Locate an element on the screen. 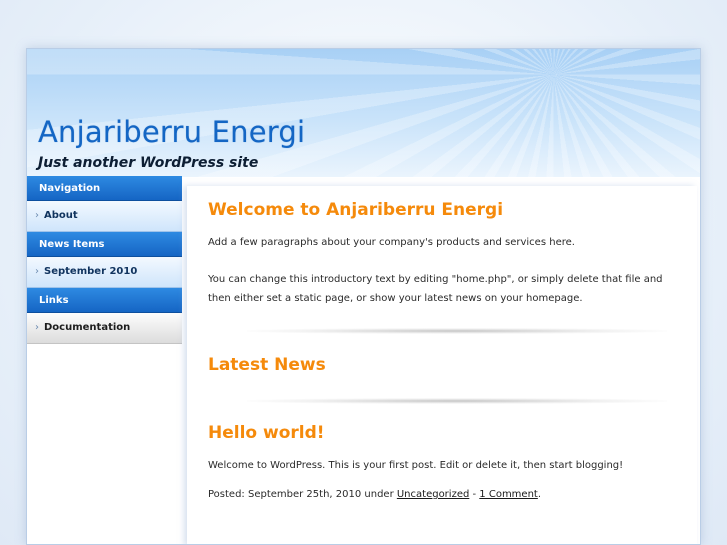 The width and height of the screenshot is (727, 545). sidebar-item-documentation: › Documentation is located at coordinates (104, 328).